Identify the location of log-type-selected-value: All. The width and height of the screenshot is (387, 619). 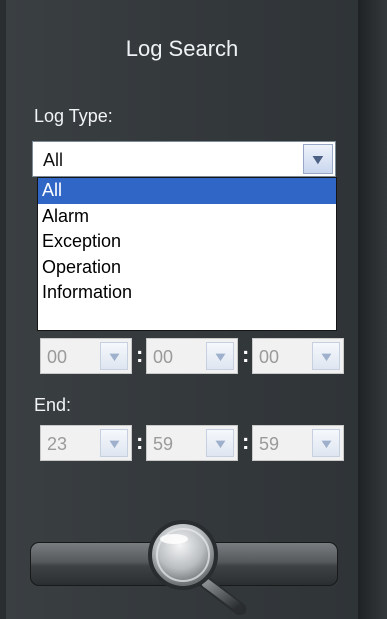
(53, 160).